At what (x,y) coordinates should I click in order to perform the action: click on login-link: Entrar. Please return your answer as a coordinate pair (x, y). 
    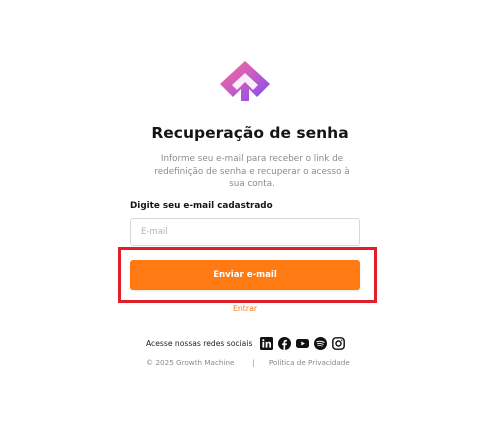
    Looking at the image, I should click on (245, 308).